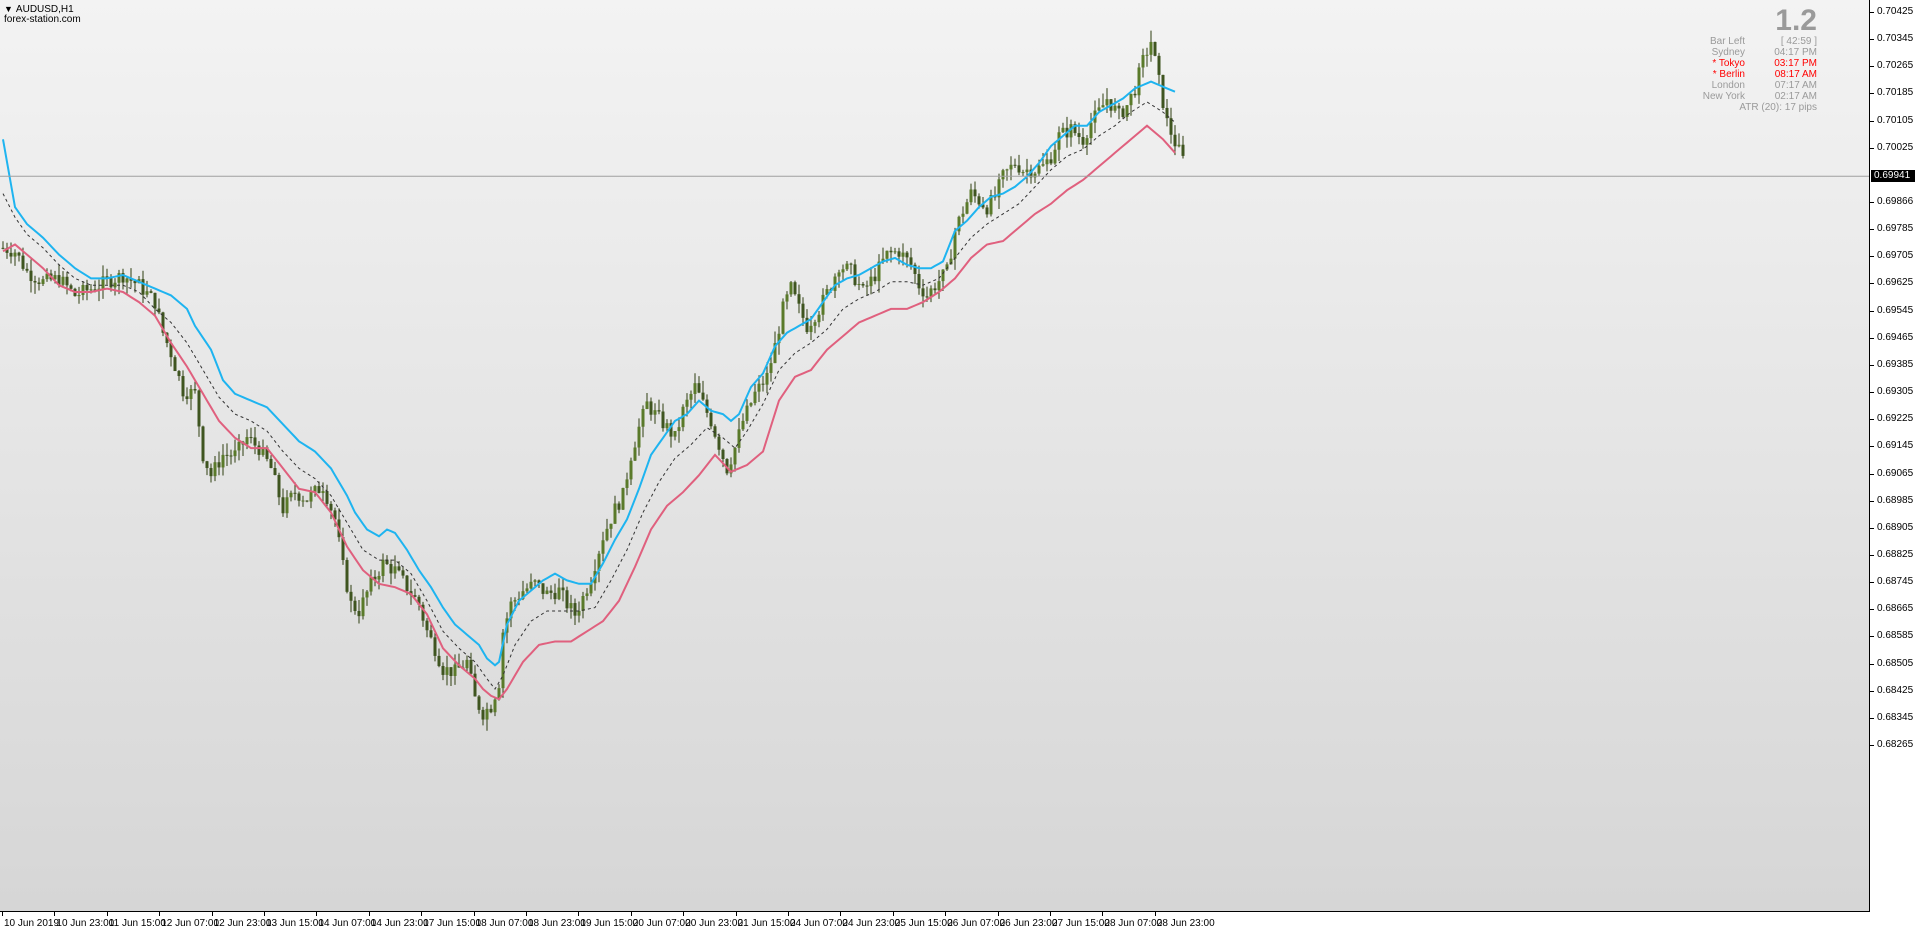 The height and width of the screenshot is (933, 1916). What do you see at coordinates (1796, 20) in the screenshot?
I see `spread-value: 1.2` at bounding box center [1796, 20].